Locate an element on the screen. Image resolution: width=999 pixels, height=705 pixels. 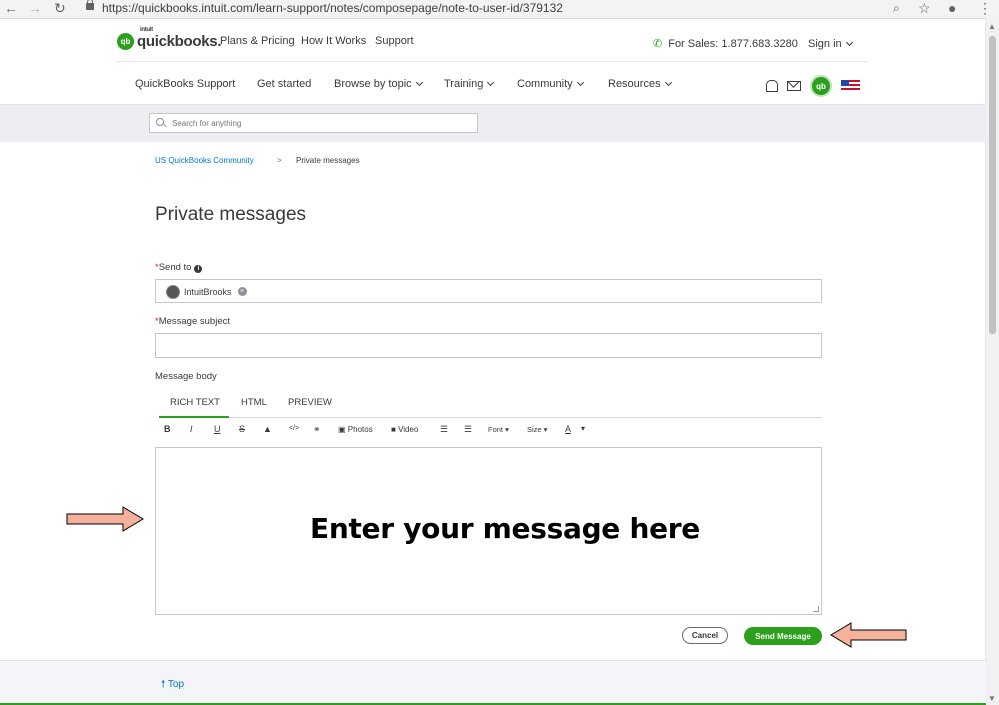
qb-logo-icon: qb is located at coordinates (125, 41).